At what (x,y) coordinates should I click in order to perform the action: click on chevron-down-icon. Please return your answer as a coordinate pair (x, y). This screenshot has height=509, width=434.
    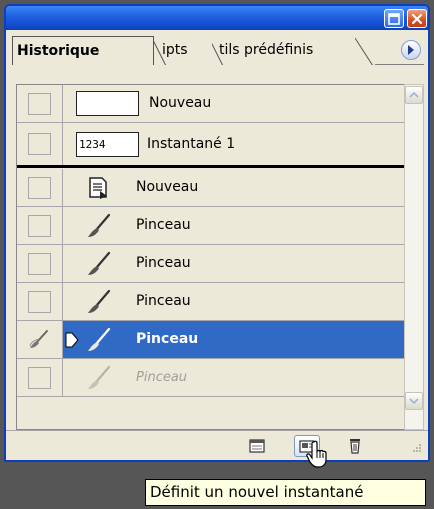
    Looking at the image, I should click on (414, 401).